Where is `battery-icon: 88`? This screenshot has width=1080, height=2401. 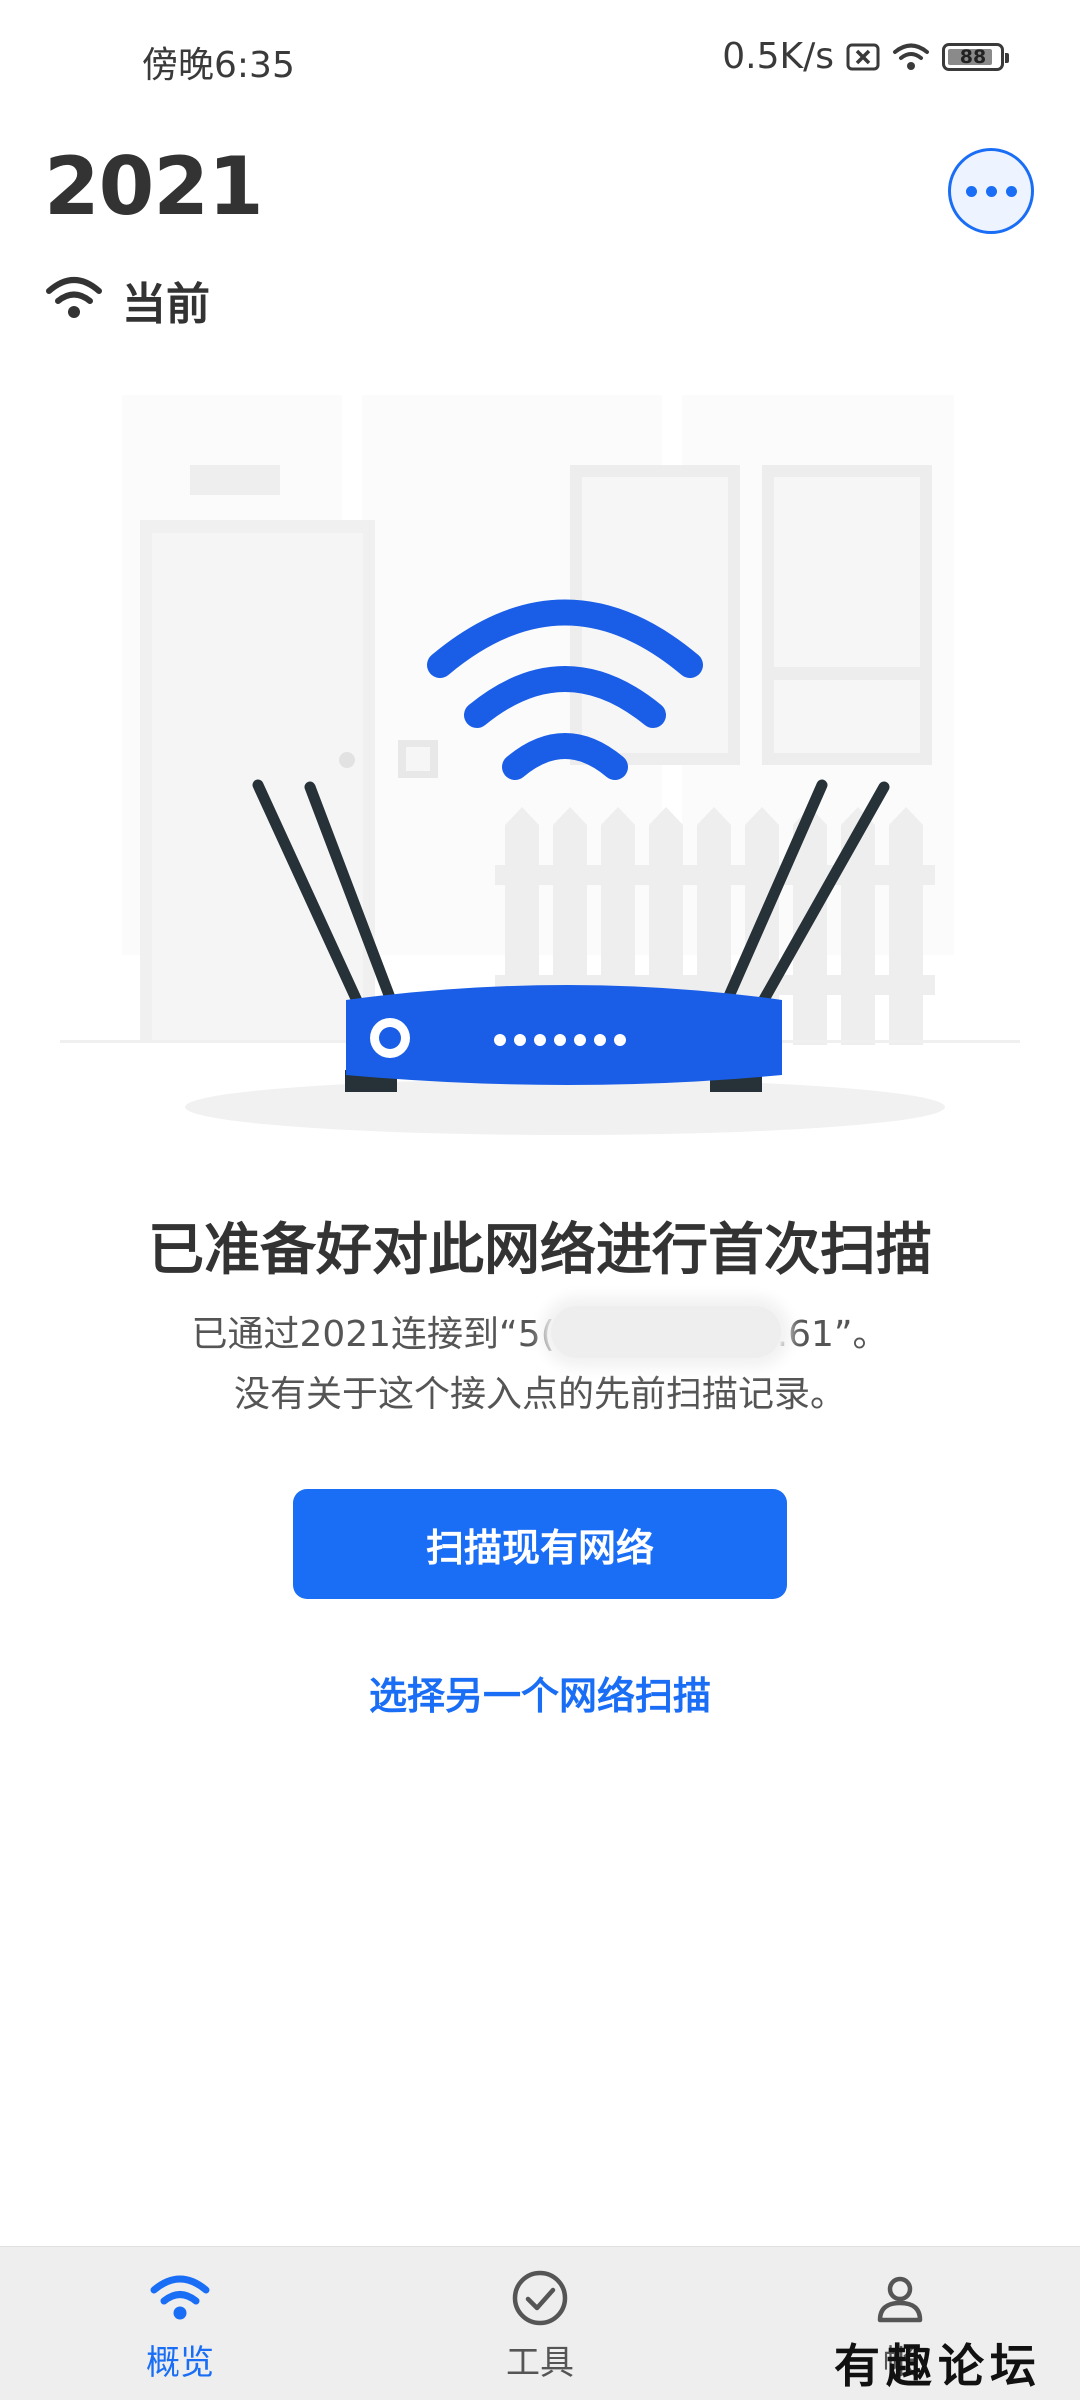
battery-icon: 88 is located at coordinates (975, 56).